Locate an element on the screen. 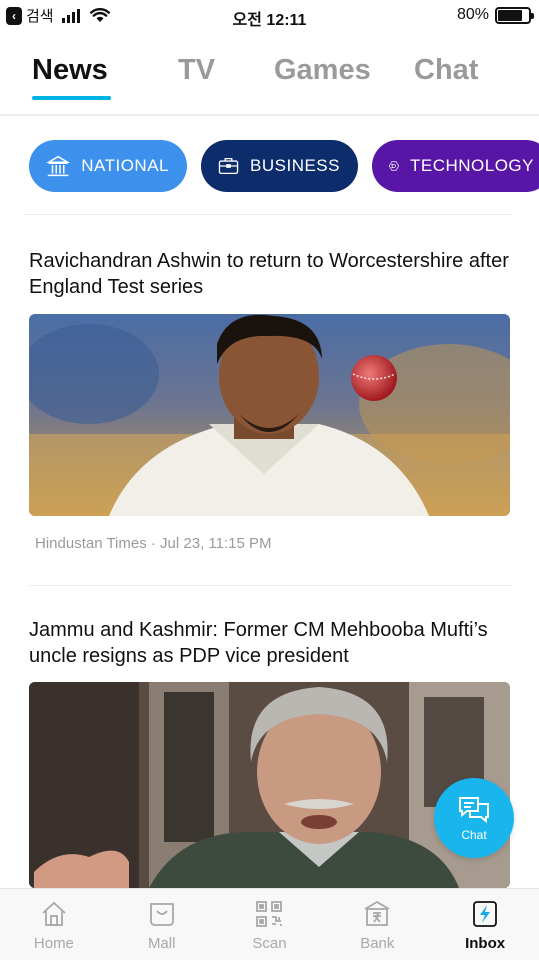 This screenshot has height=960, width=539. nav-scan-label: Scan is located at coordinates (269, 943).